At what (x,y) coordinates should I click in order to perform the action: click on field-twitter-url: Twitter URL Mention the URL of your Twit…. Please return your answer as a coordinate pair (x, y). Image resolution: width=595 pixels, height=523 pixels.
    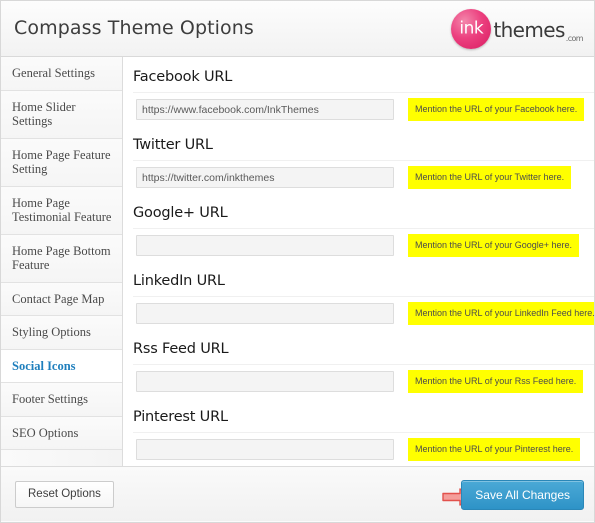
    Looking at the image, I should click on (363, 165).